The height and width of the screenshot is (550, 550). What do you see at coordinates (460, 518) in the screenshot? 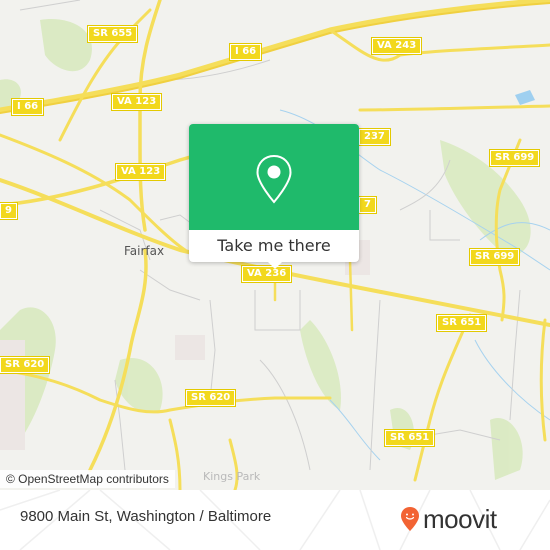
I see `moovit-wordmark: moovit` at bounding box center [460, 518].